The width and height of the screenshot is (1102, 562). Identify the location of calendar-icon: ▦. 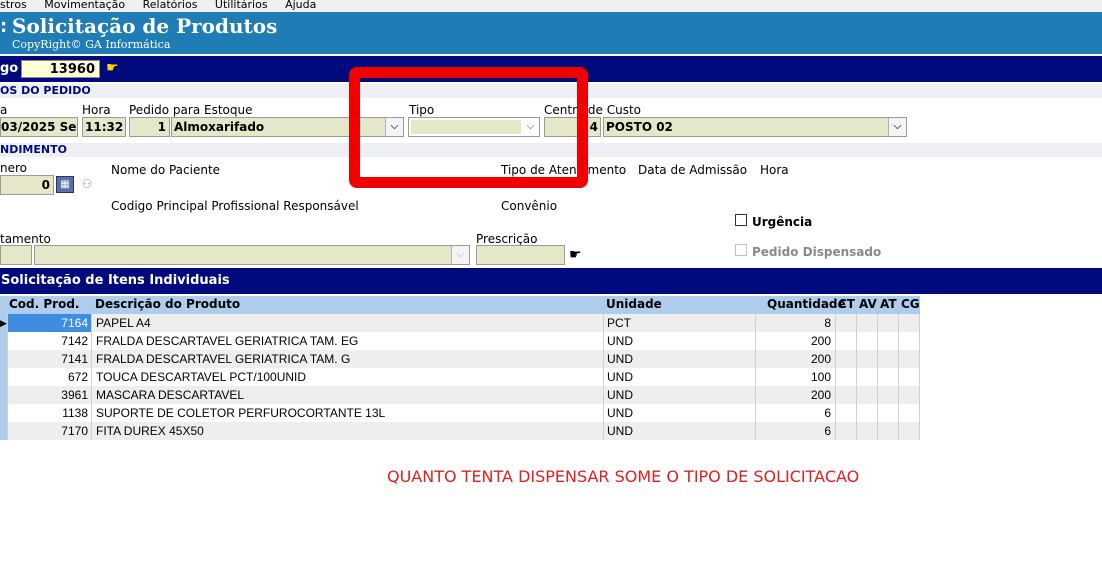
(65, 184).